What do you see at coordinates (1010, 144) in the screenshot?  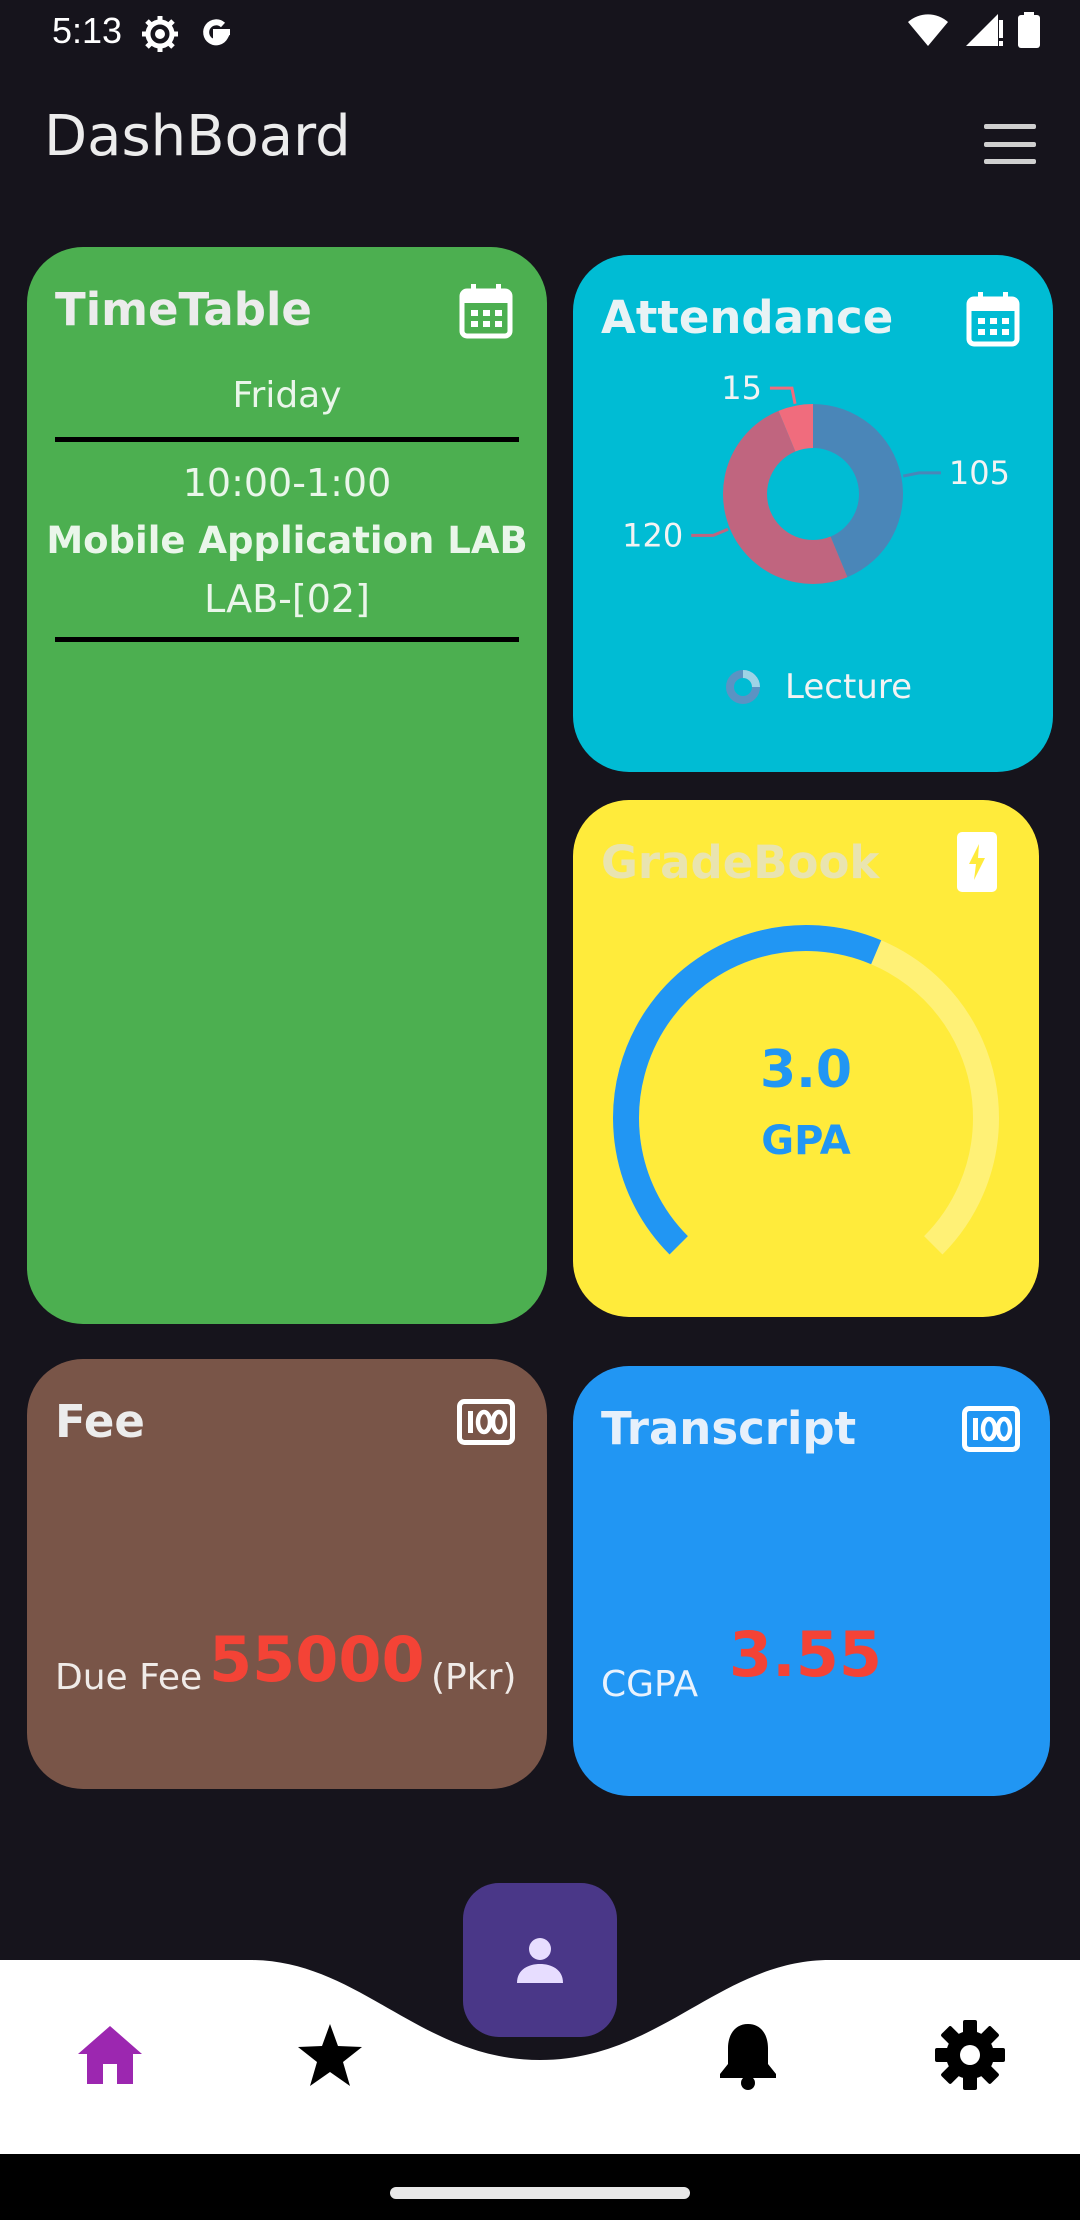 I see `menu-button` at bounding box center [1010, 144].